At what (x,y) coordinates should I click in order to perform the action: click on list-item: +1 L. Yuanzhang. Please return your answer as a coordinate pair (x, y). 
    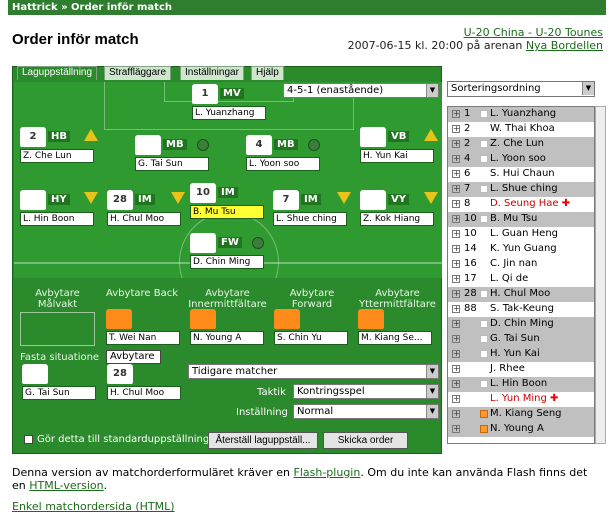
    Looking at the image, I should click on (521, 114).